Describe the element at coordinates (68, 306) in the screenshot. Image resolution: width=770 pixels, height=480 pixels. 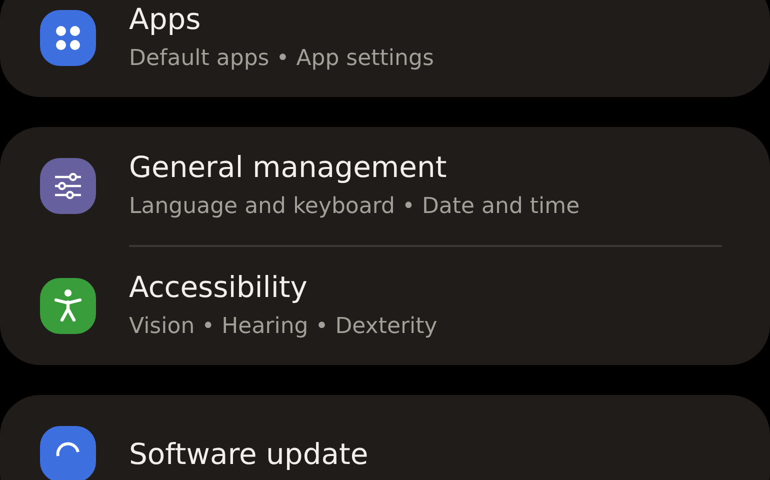
I see `person-icon` at that location.